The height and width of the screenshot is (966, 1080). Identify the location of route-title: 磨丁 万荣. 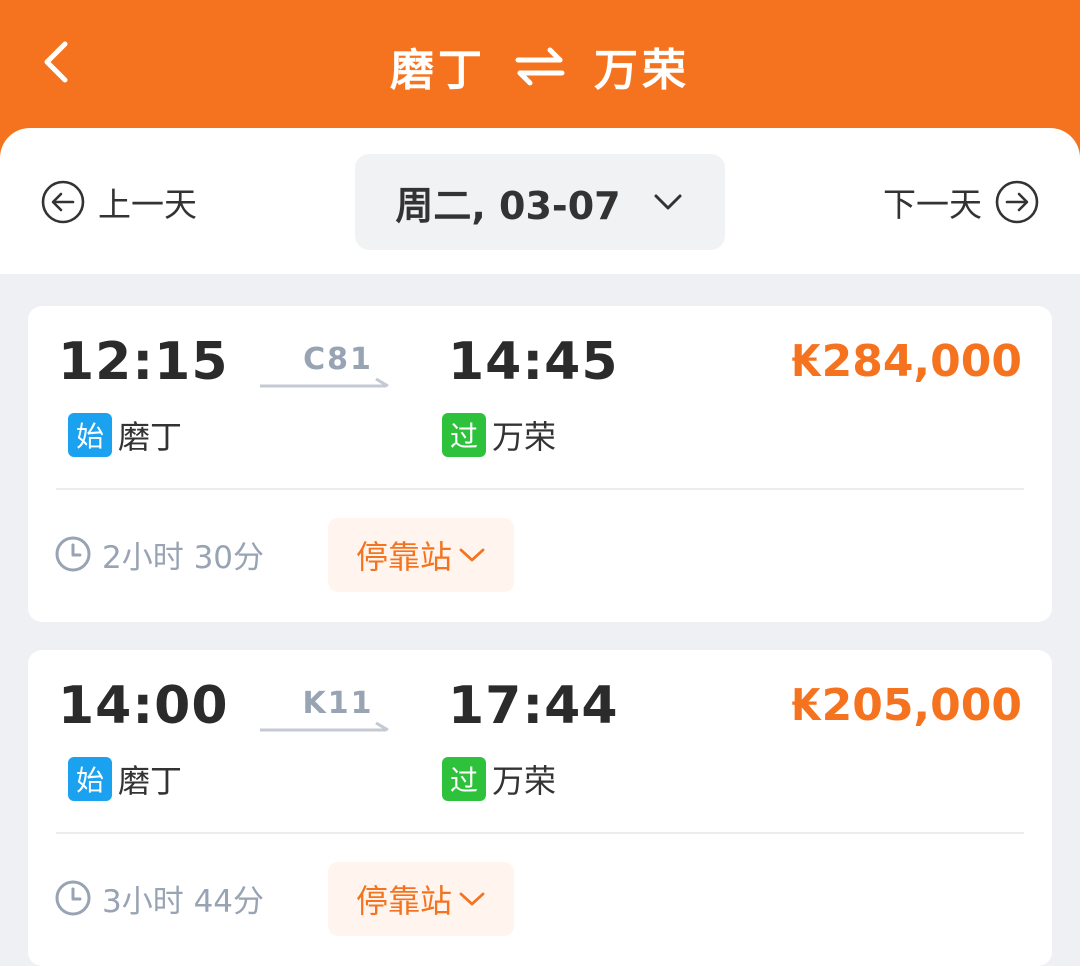
(540, 66).